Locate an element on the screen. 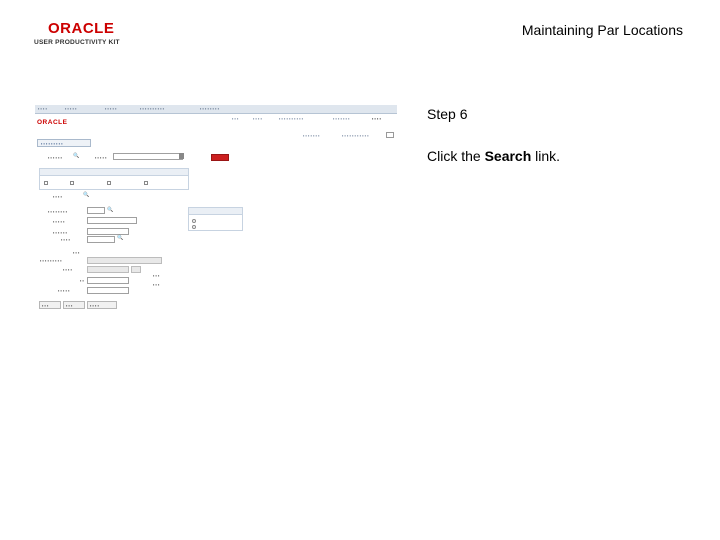 The width and height of the screenshot is (720, 540). item-id-label-2: ▪ ▪ ▪ is located at coordinates (76, 252).